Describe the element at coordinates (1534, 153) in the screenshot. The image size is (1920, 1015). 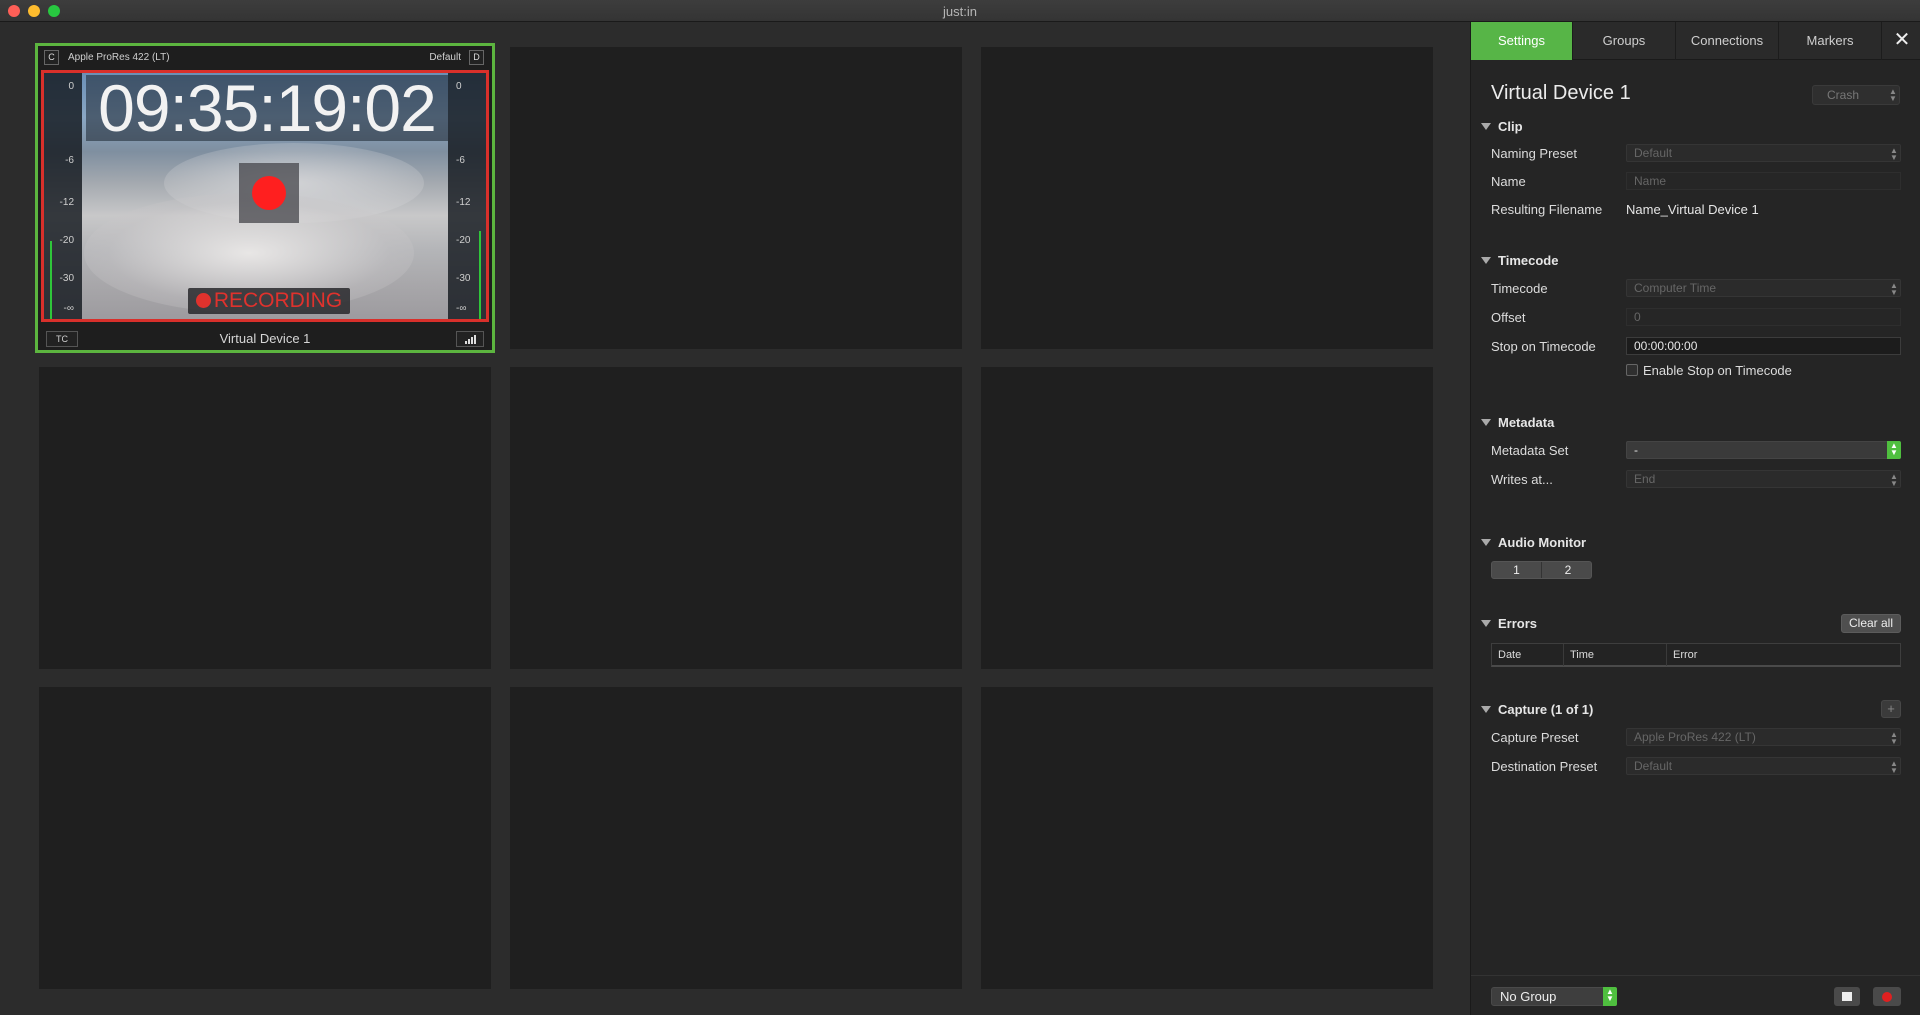
I see `naming-preset-label: Naming Preset` at that location.